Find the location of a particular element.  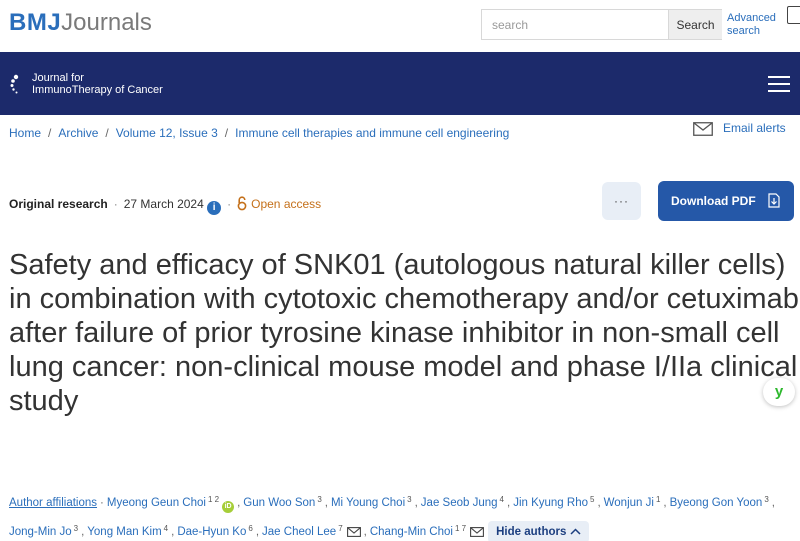

author-sup: 7 is located at coordinates (340, 528).